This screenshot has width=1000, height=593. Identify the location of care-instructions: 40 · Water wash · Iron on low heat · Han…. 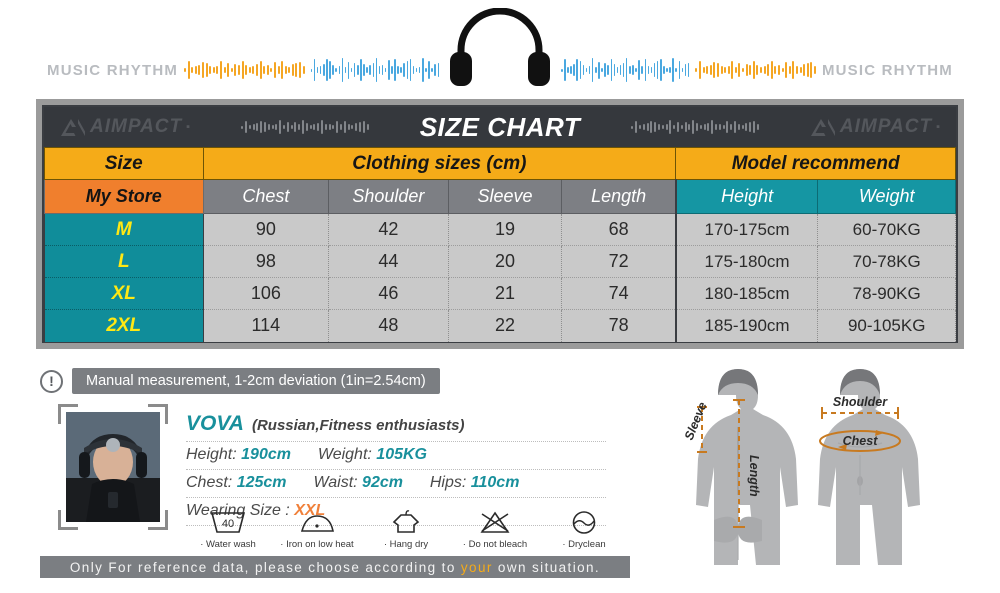
(406, 529).